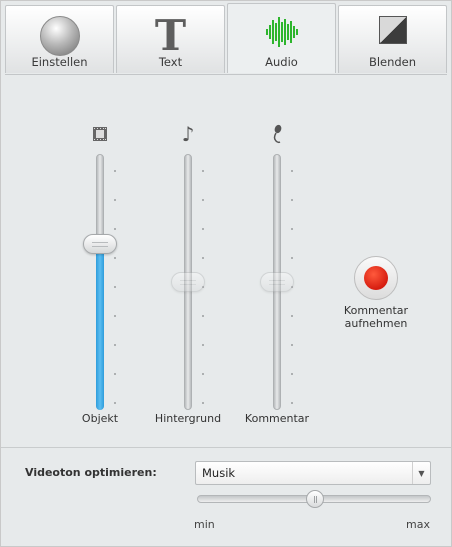 The height and width of the screenshot is (547, 452). Describe the element at coordinates (392, 30) in the screenshot. I see `transition-icon` at that location.